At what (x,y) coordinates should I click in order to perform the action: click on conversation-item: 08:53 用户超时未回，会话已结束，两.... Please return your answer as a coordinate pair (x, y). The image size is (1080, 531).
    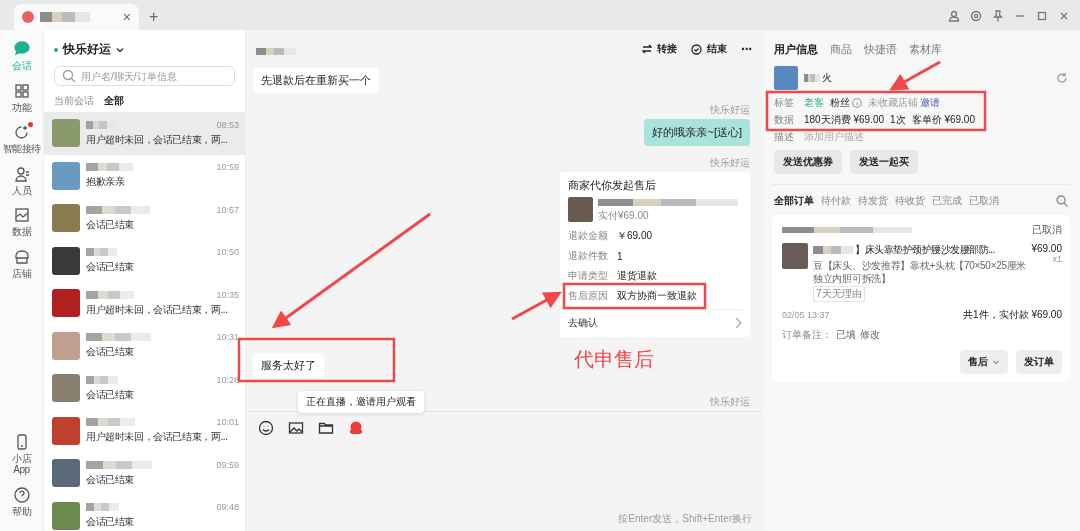
    Looking at the image, I should click on (144, 133).